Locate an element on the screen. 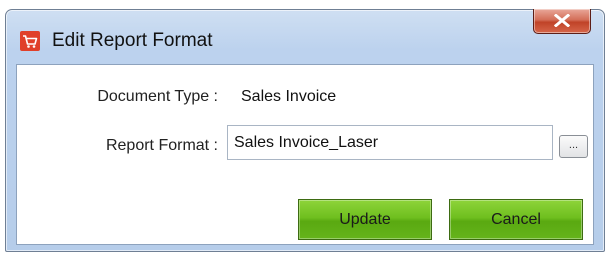 The image size is (614, 256). document-type-value: Sales Invoice is located at coordinates (289, 96).